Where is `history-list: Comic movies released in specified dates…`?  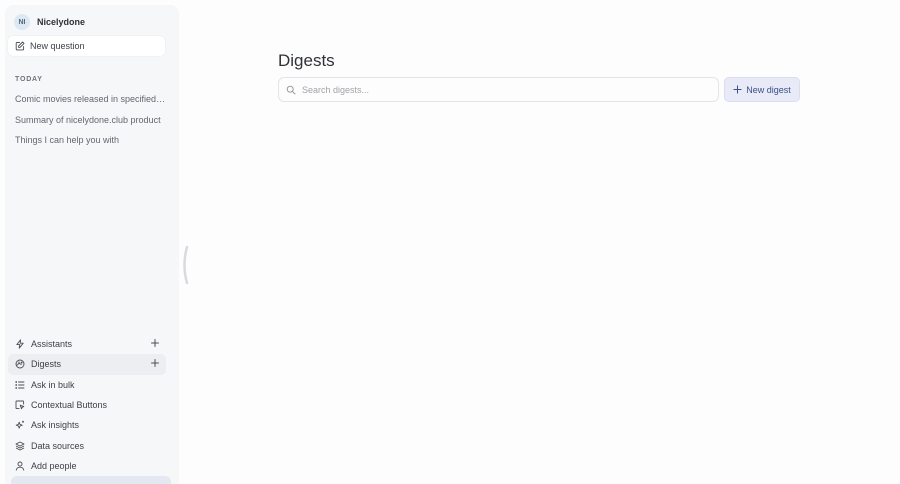 history-list: Comic movies released in specified dates… is located at coordinates (91, 120).